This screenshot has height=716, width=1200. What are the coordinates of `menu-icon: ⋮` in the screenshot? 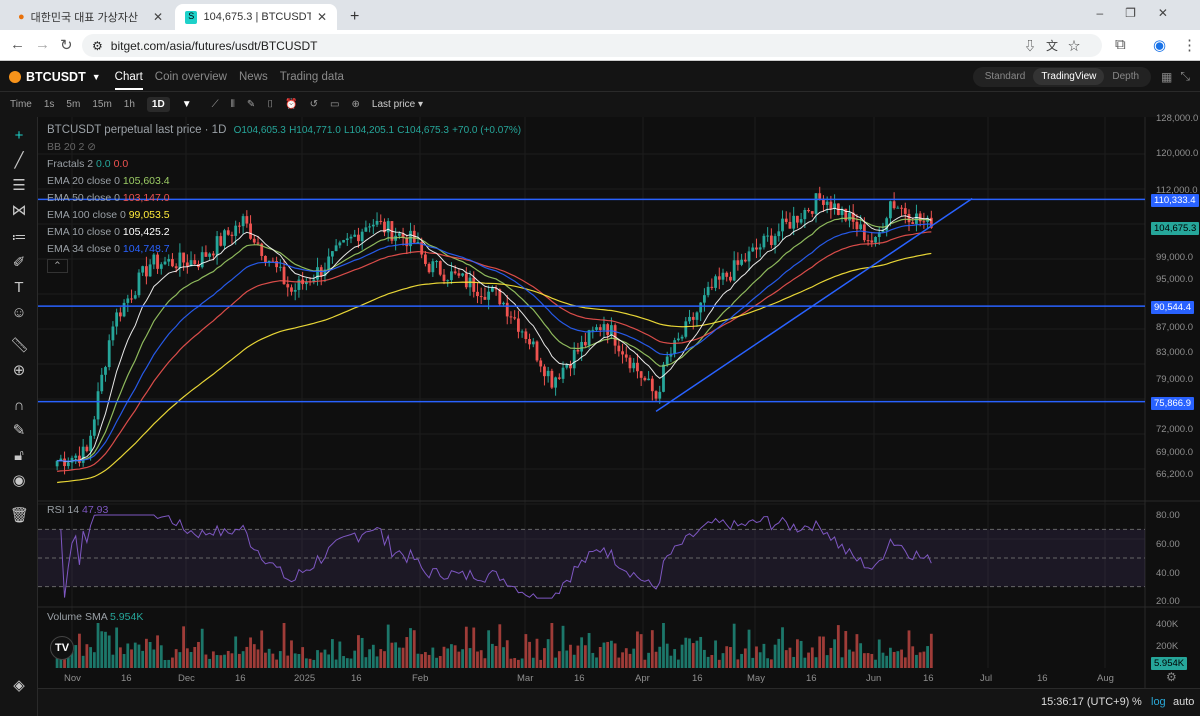 It's located at (1189, 45).